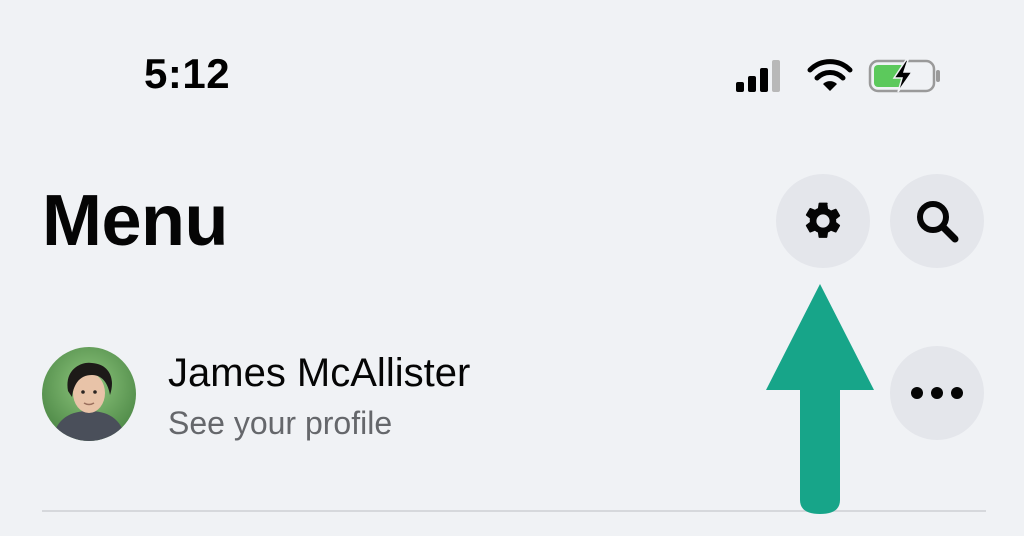  I want to click on settings-button, so click(823, 221).